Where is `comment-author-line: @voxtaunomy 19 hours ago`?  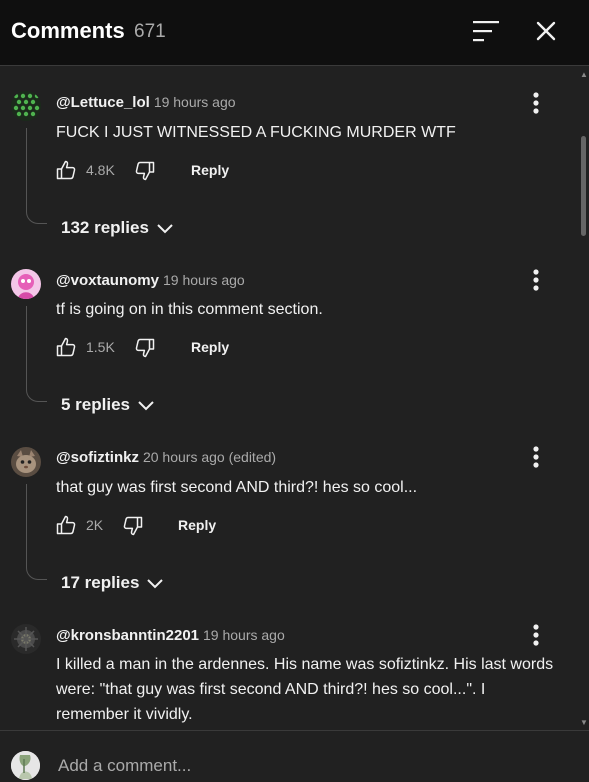 comment-author-line: @voxtaunomy 19 hours ago is located at coordinates (150, 280).